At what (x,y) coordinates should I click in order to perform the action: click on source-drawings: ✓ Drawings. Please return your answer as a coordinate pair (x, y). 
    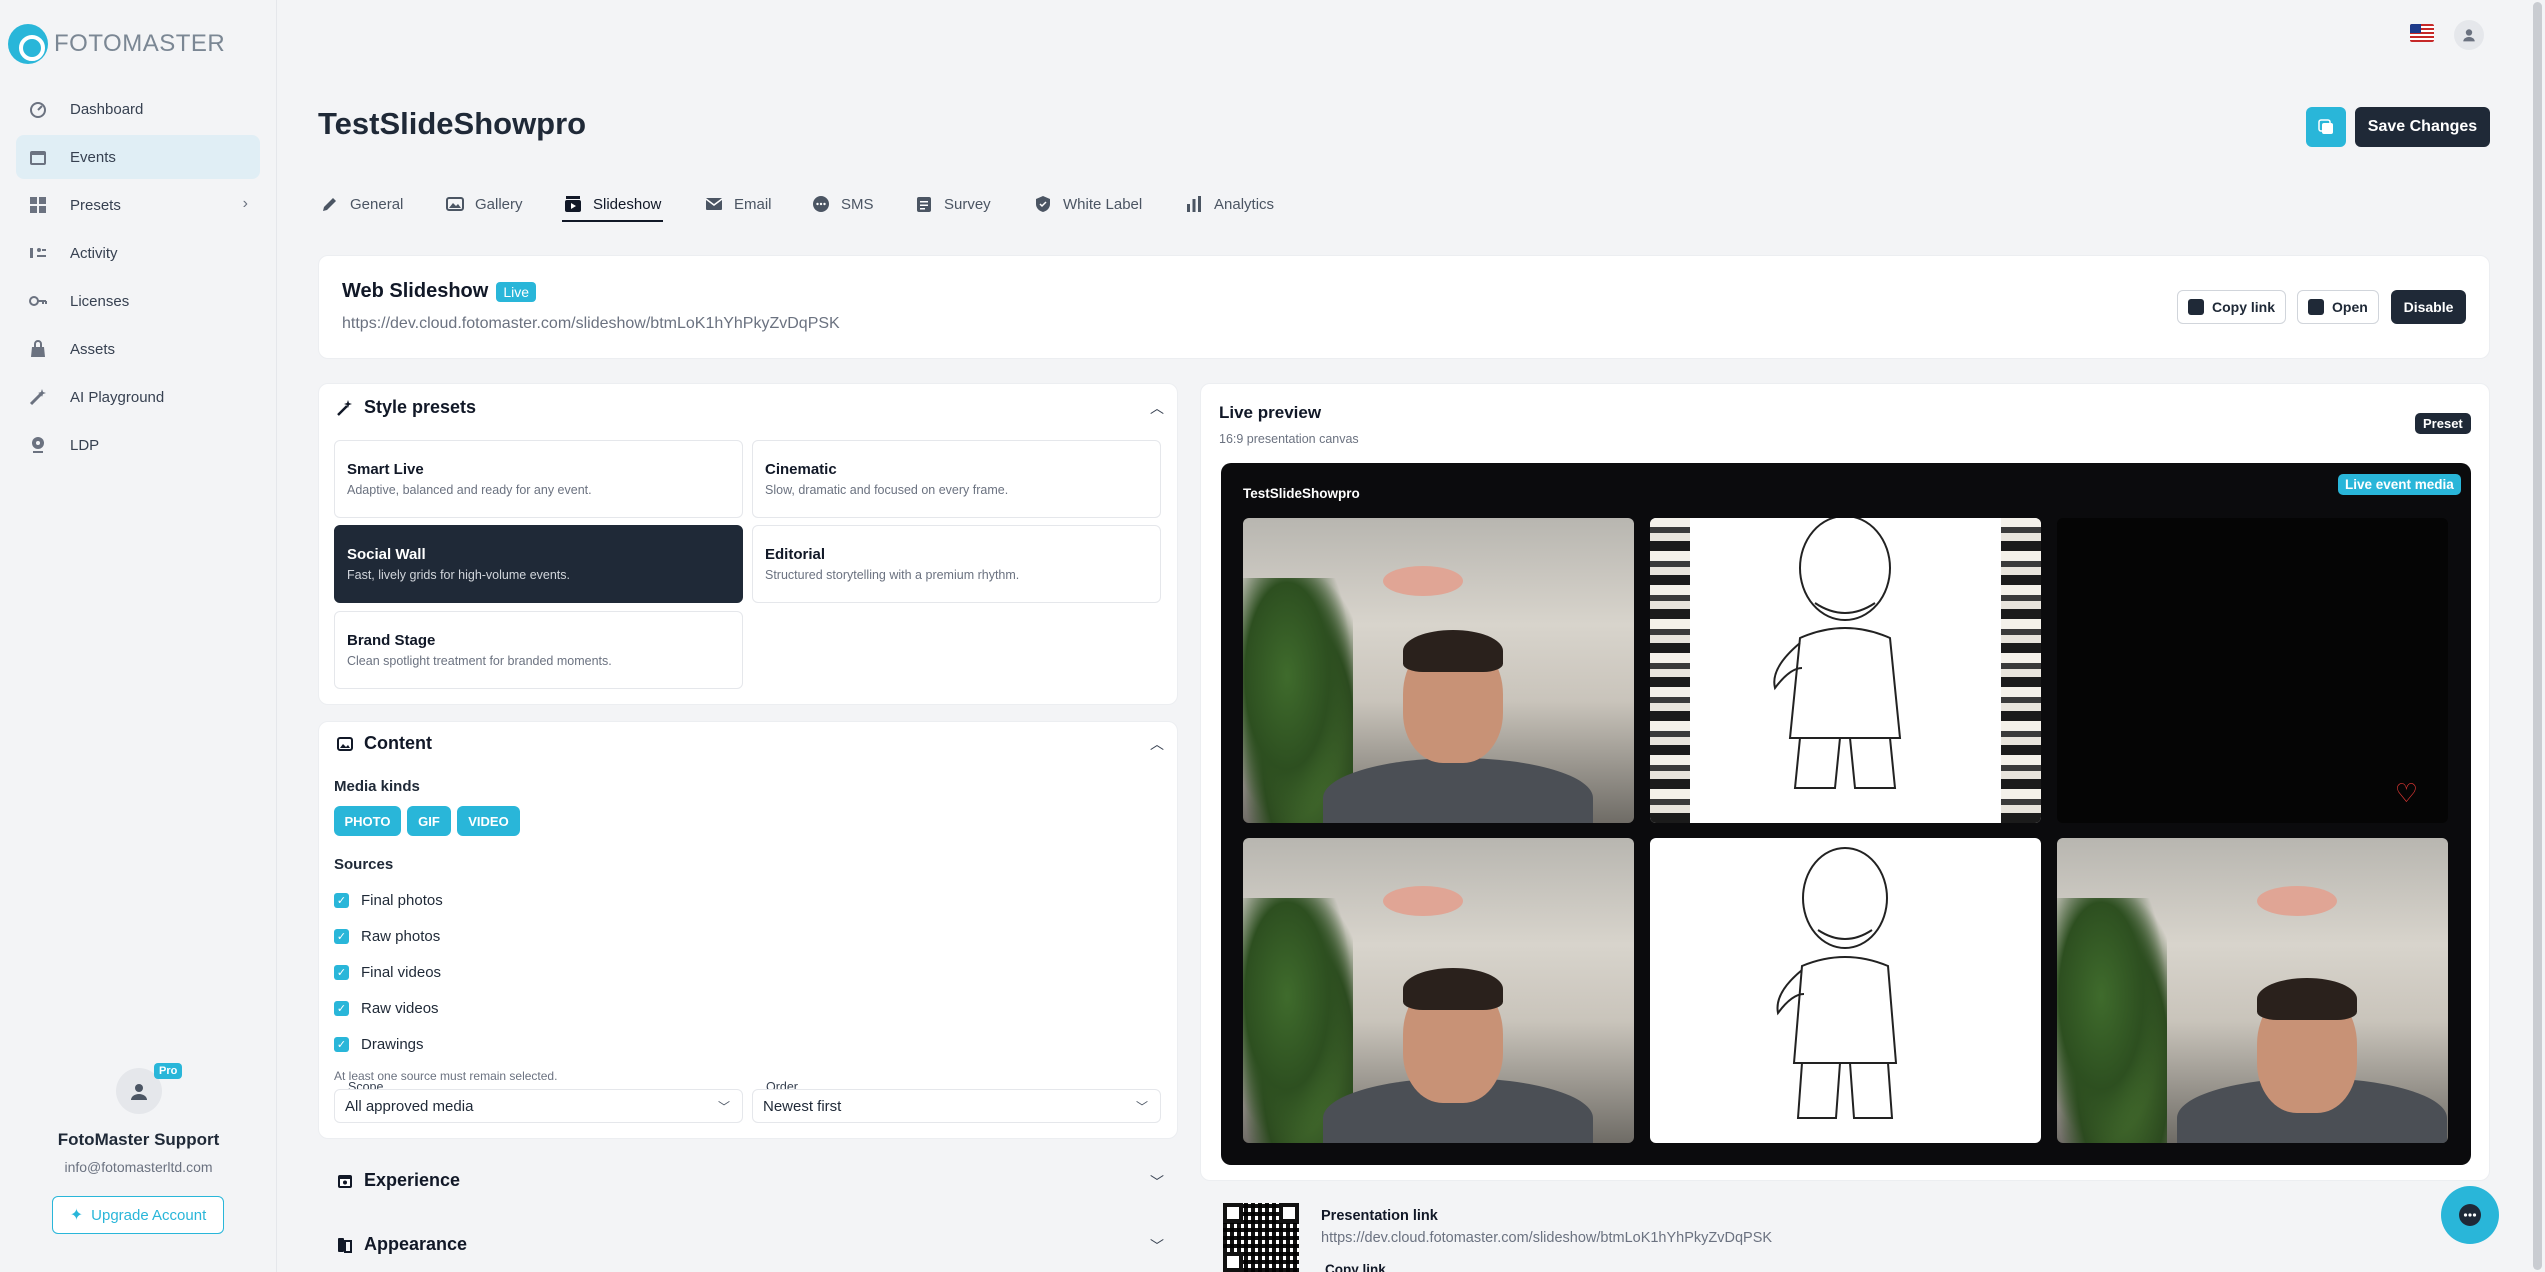
    Looking at the image, I should click on (379, 1044).